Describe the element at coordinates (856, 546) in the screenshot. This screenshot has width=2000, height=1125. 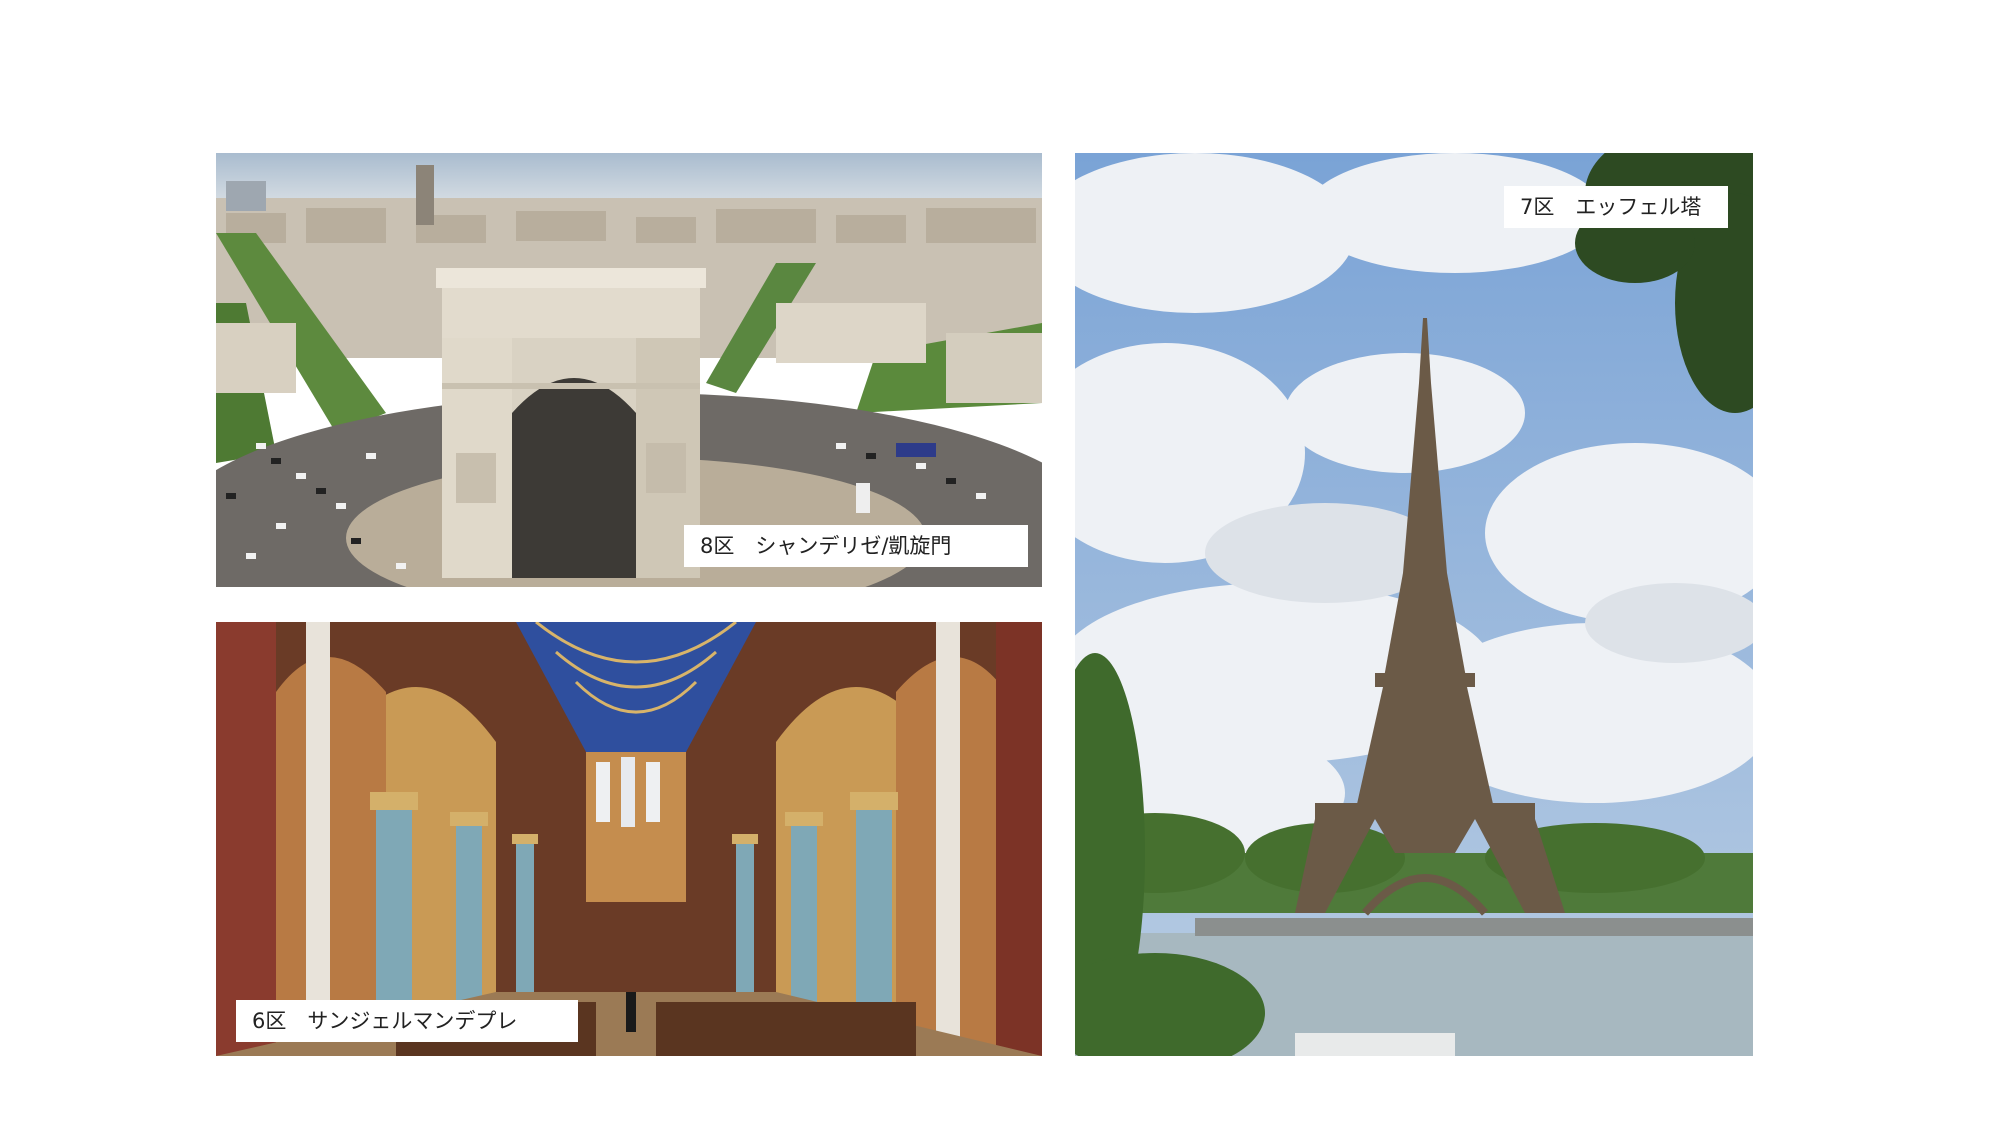
I see `arc-de-triomphe-caption: 8区 シャンデリゼ/凱旋門` at that location.